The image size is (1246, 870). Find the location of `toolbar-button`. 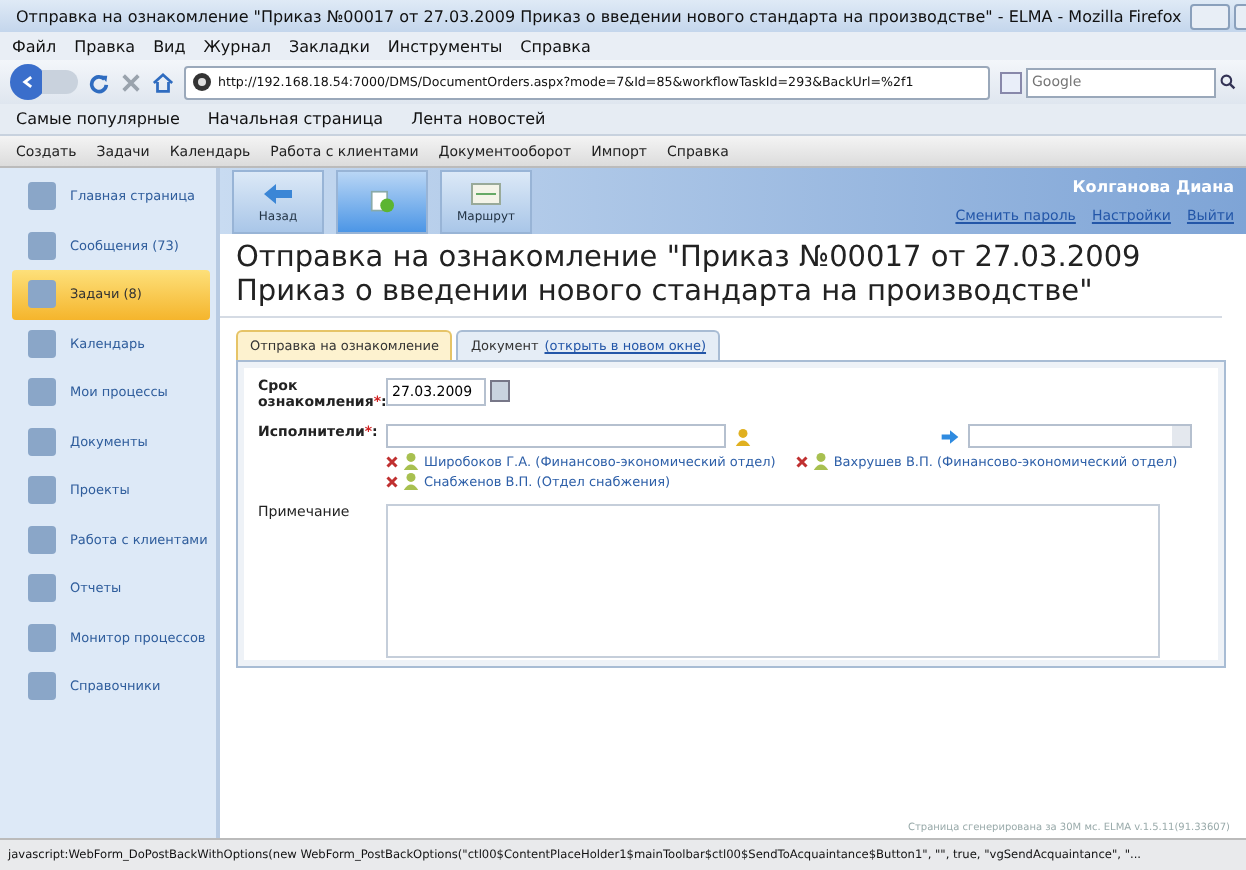

toolbar-button is located at coordinates (382, 202).